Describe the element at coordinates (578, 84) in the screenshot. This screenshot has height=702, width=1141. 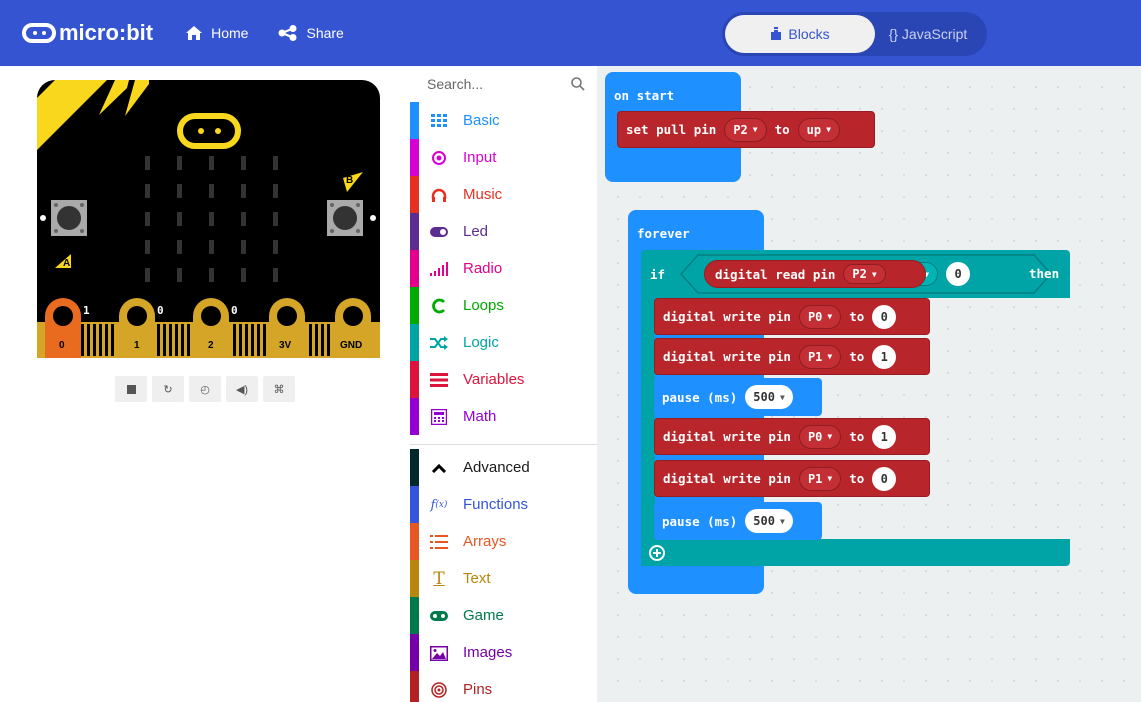
I see `search-icon` at that location.